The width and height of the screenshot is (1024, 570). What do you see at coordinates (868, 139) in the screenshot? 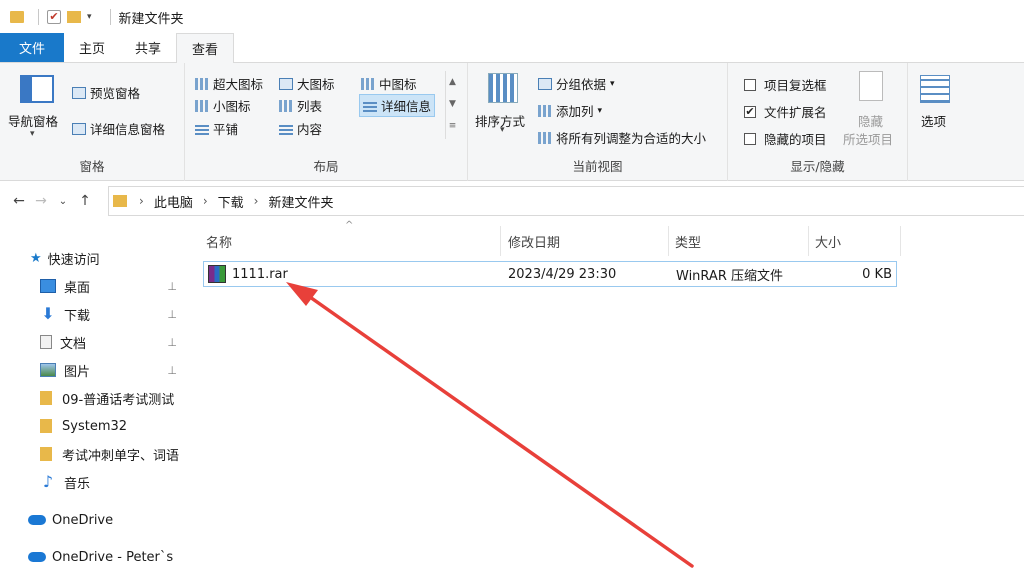
I see `selected-items-label: 所选项目` at bounding box center [868, 139].